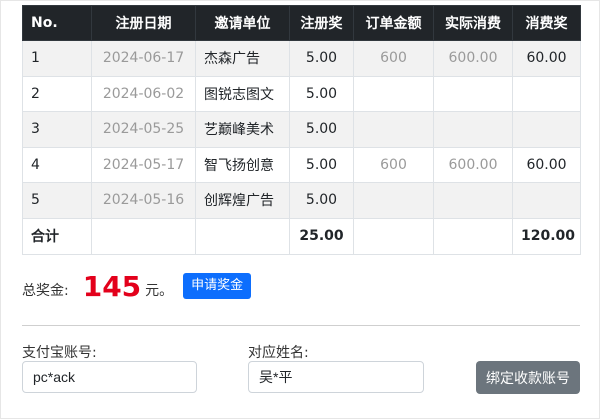  What do you see at coordinates (242, 129) in the screenshot?
I see `cell-unit: 艺巅峰美术` at bounding box center [242, 129].